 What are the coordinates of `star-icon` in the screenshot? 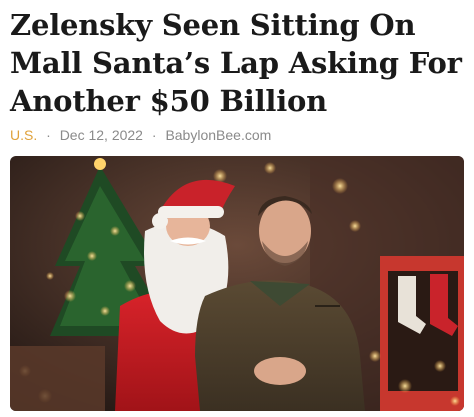 It's located at (100, 164).